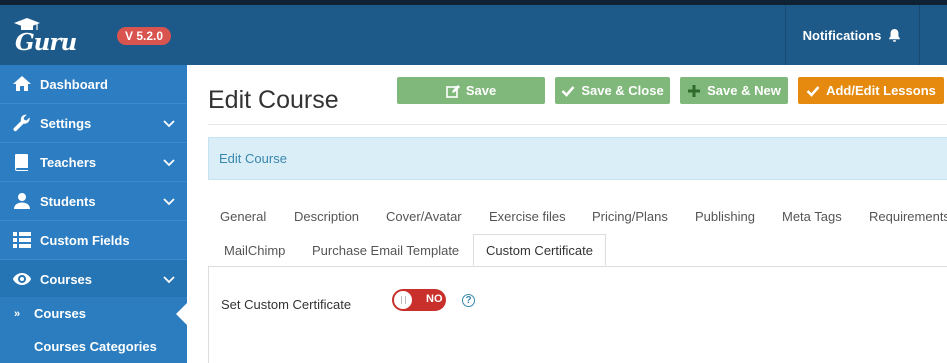 This screenshot has width=947, height=363. What do you see at coordinates (468, 300) in the screenshot?
I see `help-icon: ?` at bounding box center [468, 300].